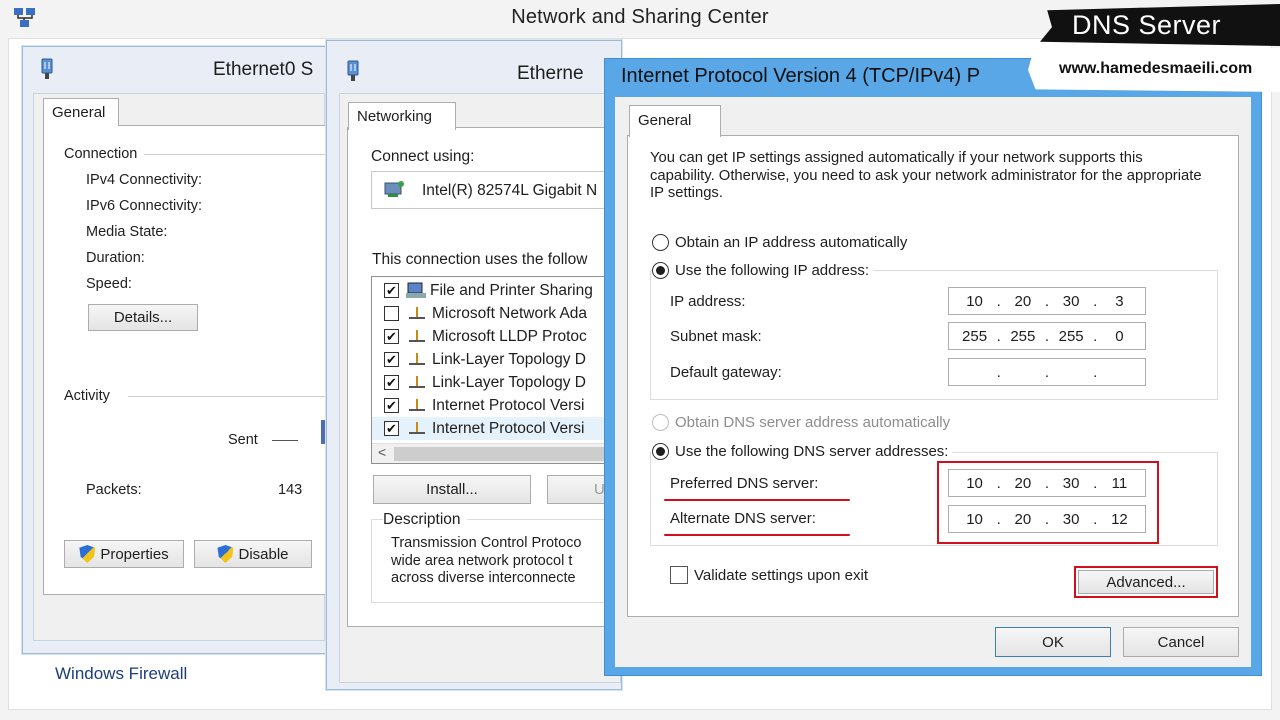 The height and width of the screenshot is (720, 1280). Describe the element at coordinates (104, 154) in the screenshot. I see `connection-group-label: Connection` at that location.